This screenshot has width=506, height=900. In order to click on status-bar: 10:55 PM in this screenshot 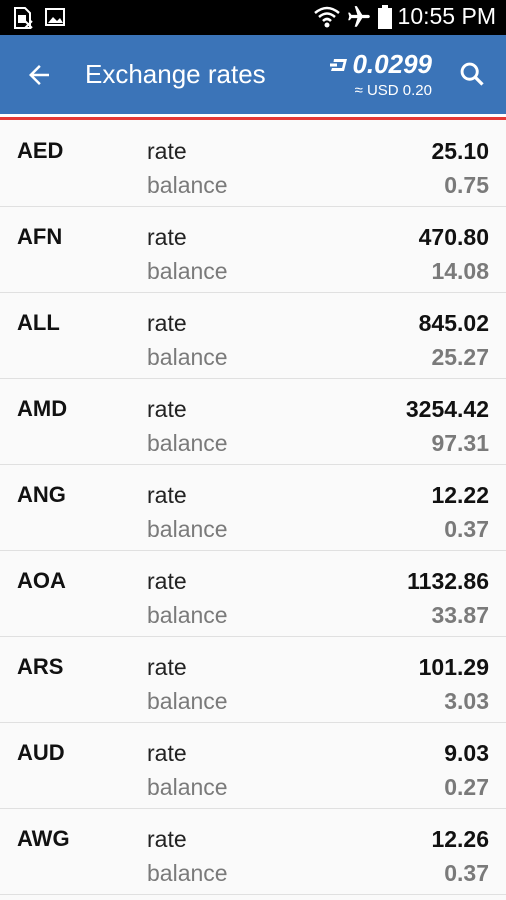, I will do `click(253, 17)`.